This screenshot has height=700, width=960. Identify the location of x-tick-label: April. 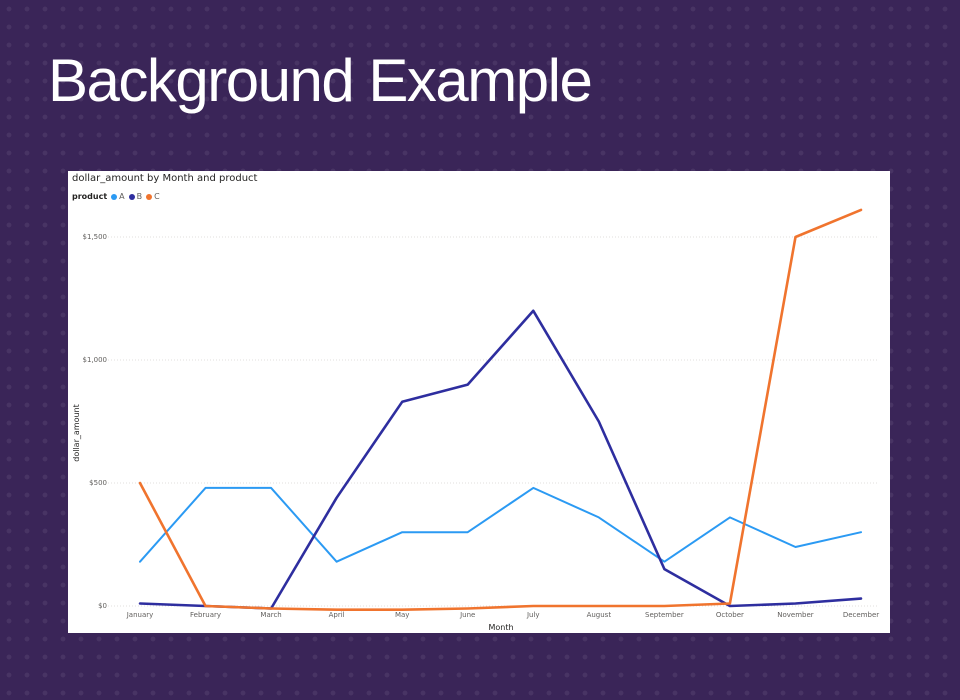
(337, 615).